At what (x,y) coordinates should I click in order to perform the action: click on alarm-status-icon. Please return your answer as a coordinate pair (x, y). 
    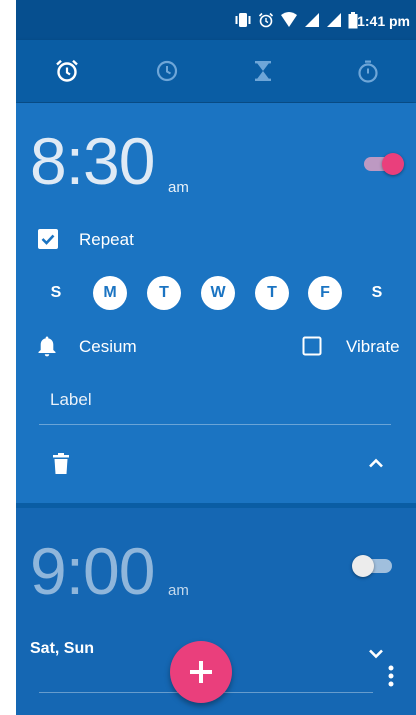
    Looking at the image, I should click on (266, 20).